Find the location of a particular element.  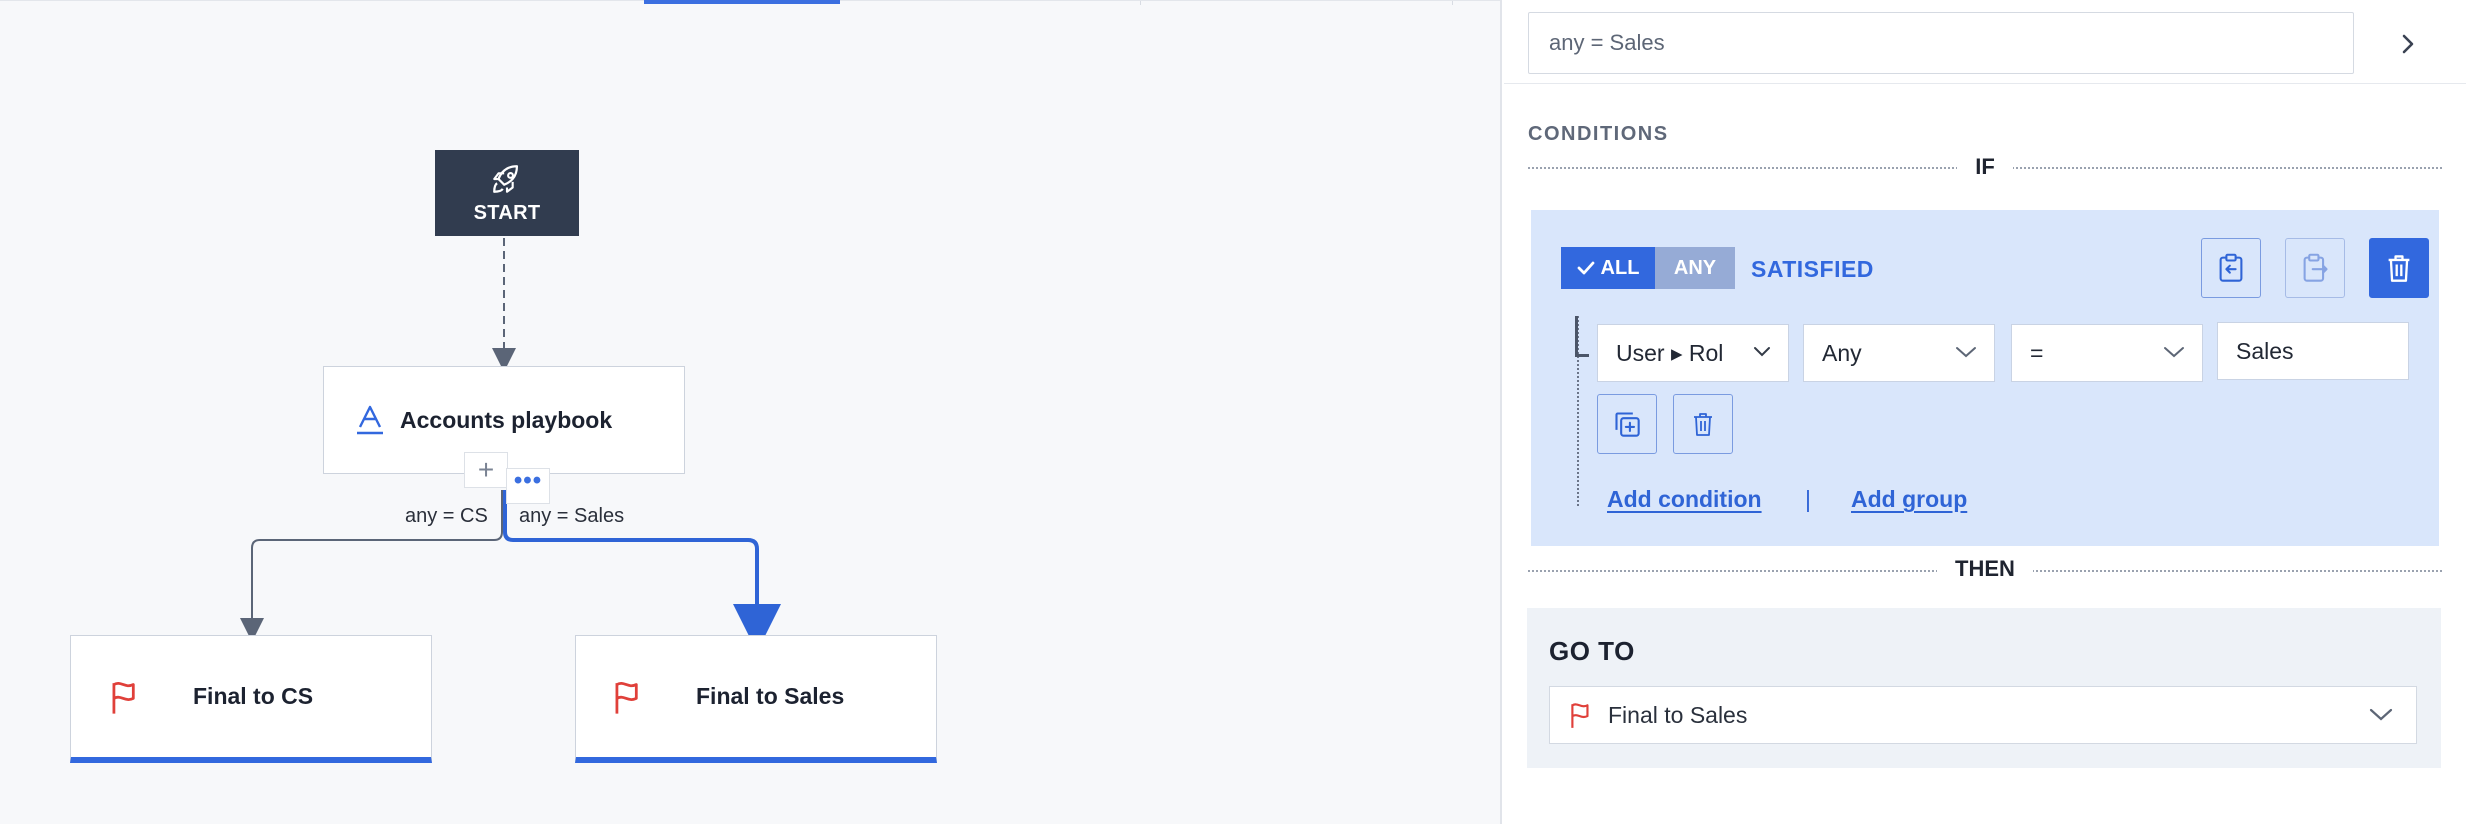

then-label: THEN is located at coordinates (1985, 568).